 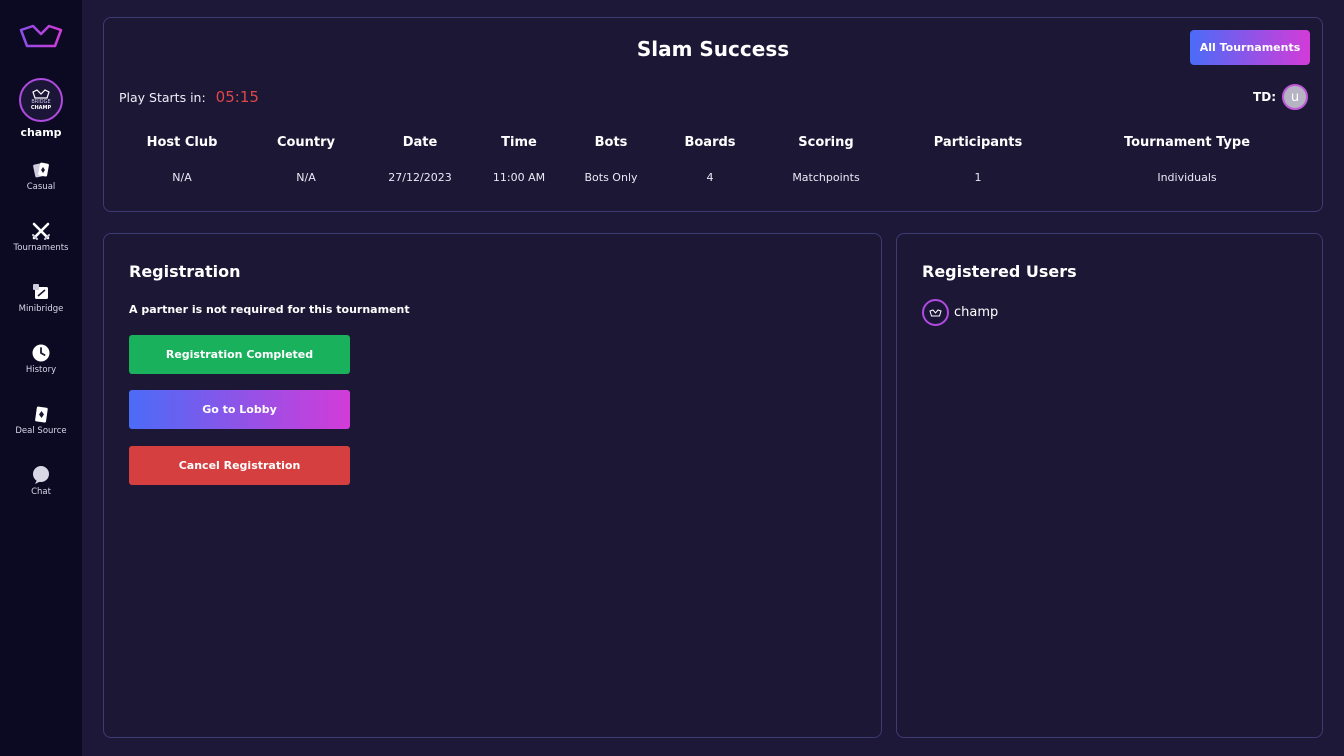 What do you see at coordinates (610, 159) in the screenshot?
I see `info-bots: Bots Bots Only` at bounding box center [610, 159].